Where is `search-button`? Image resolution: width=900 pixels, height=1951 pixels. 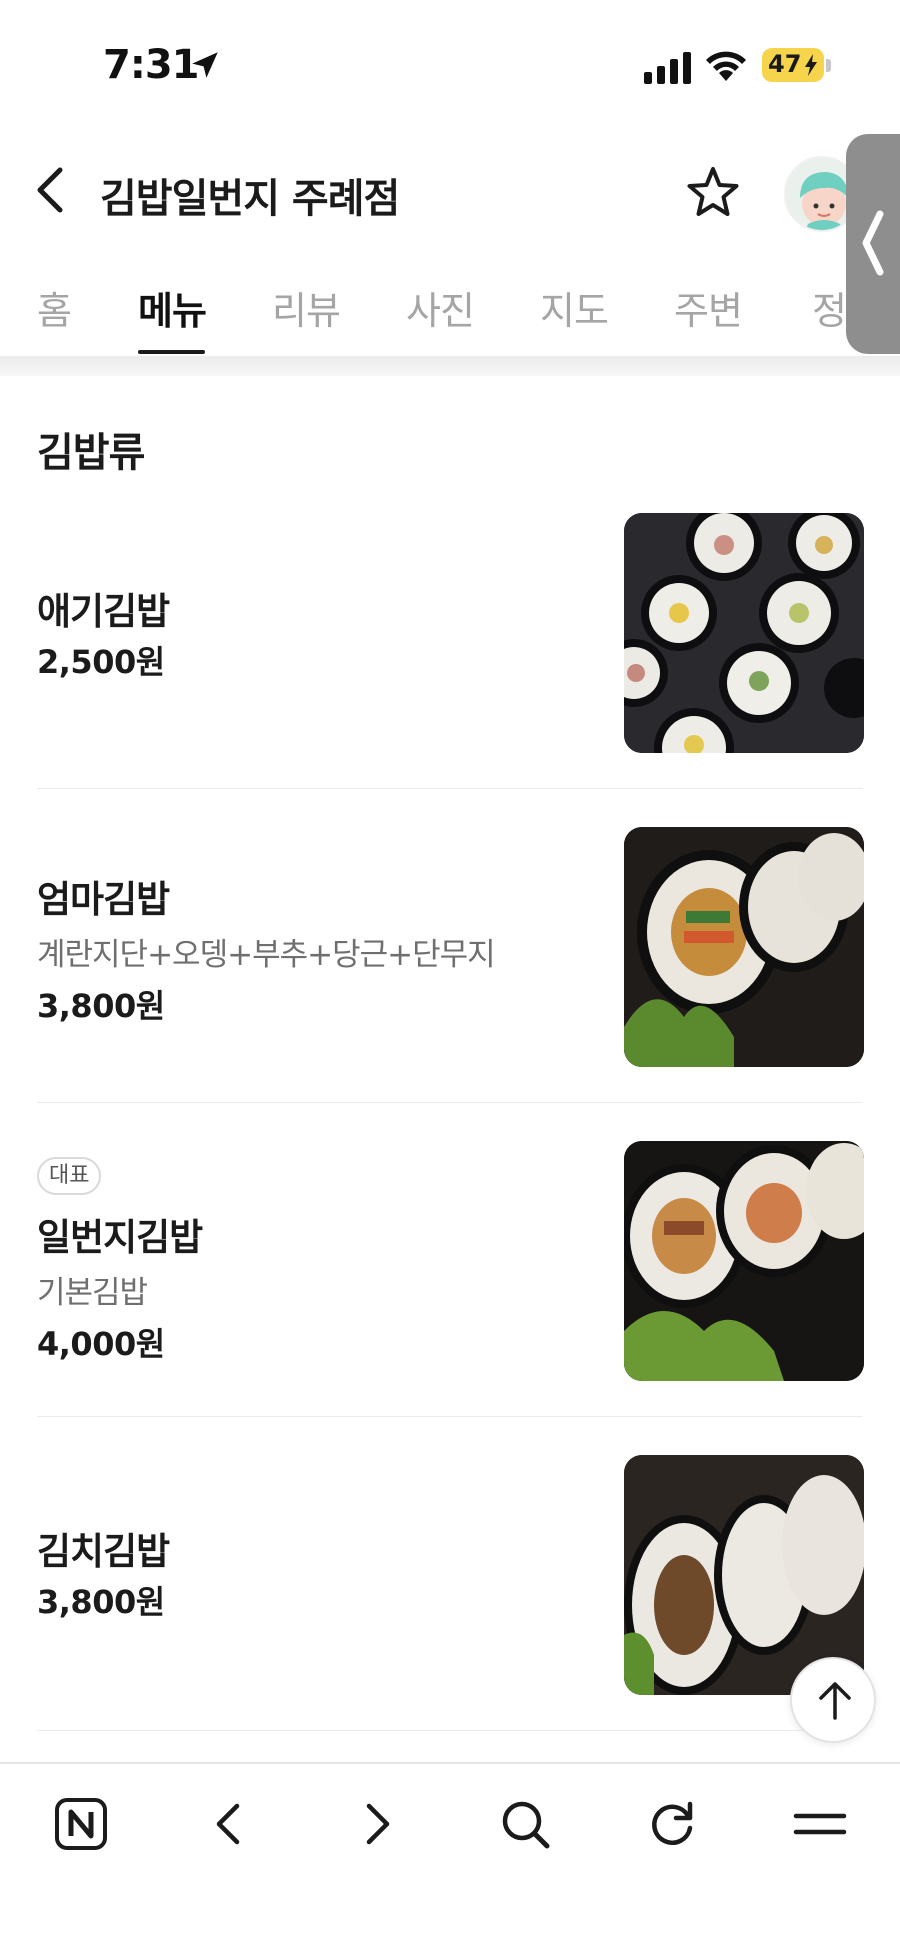
search-button is located at coordinates (525, 1829).